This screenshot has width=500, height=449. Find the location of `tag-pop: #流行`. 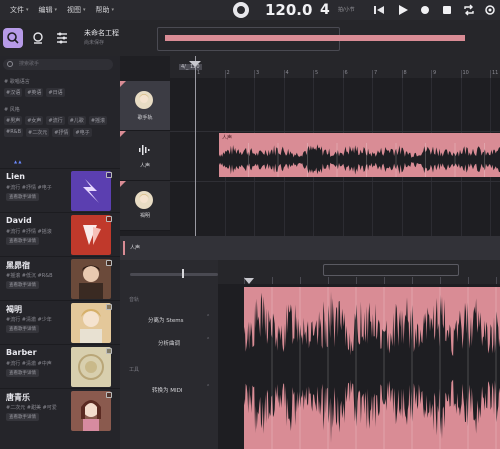

tag-pop: #流行 is located at coordinates (55, 120).